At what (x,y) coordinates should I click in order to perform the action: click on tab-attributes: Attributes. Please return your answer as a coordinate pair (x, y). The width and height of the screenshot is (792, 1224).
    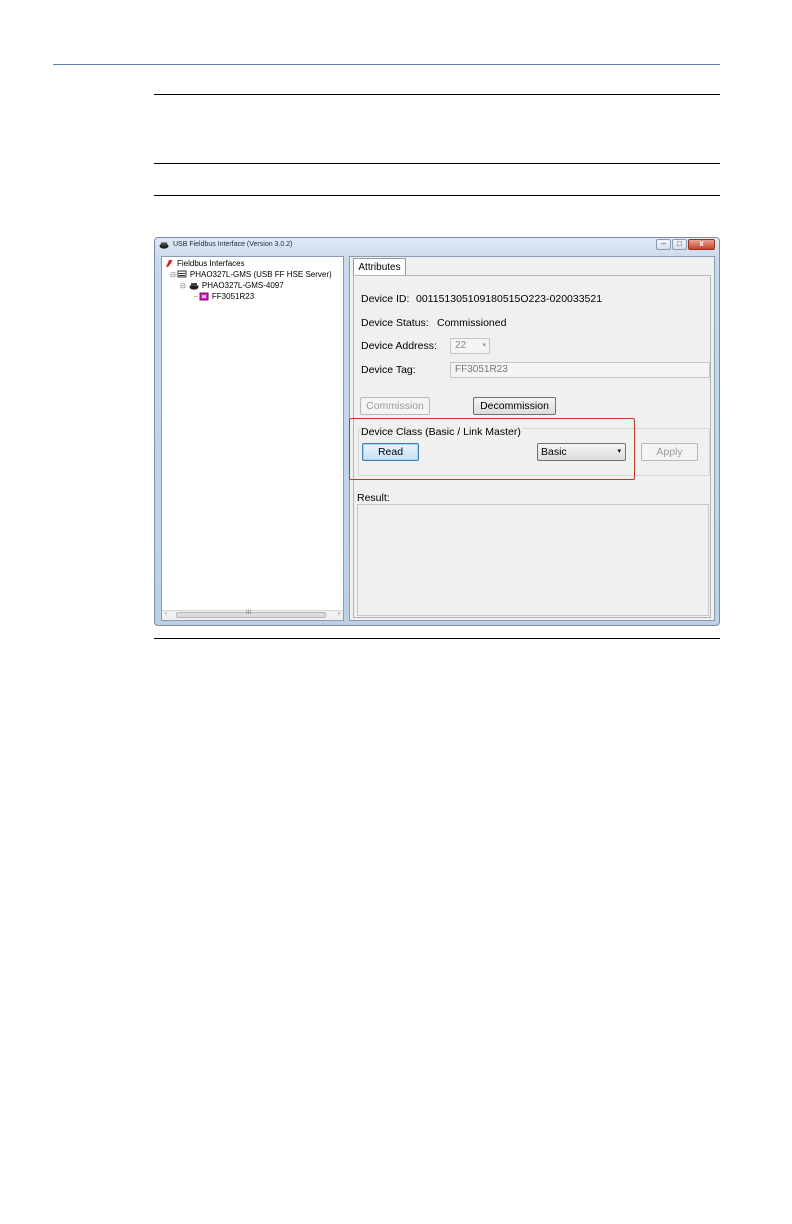
    Looking at the image, I should click on (379, 267).